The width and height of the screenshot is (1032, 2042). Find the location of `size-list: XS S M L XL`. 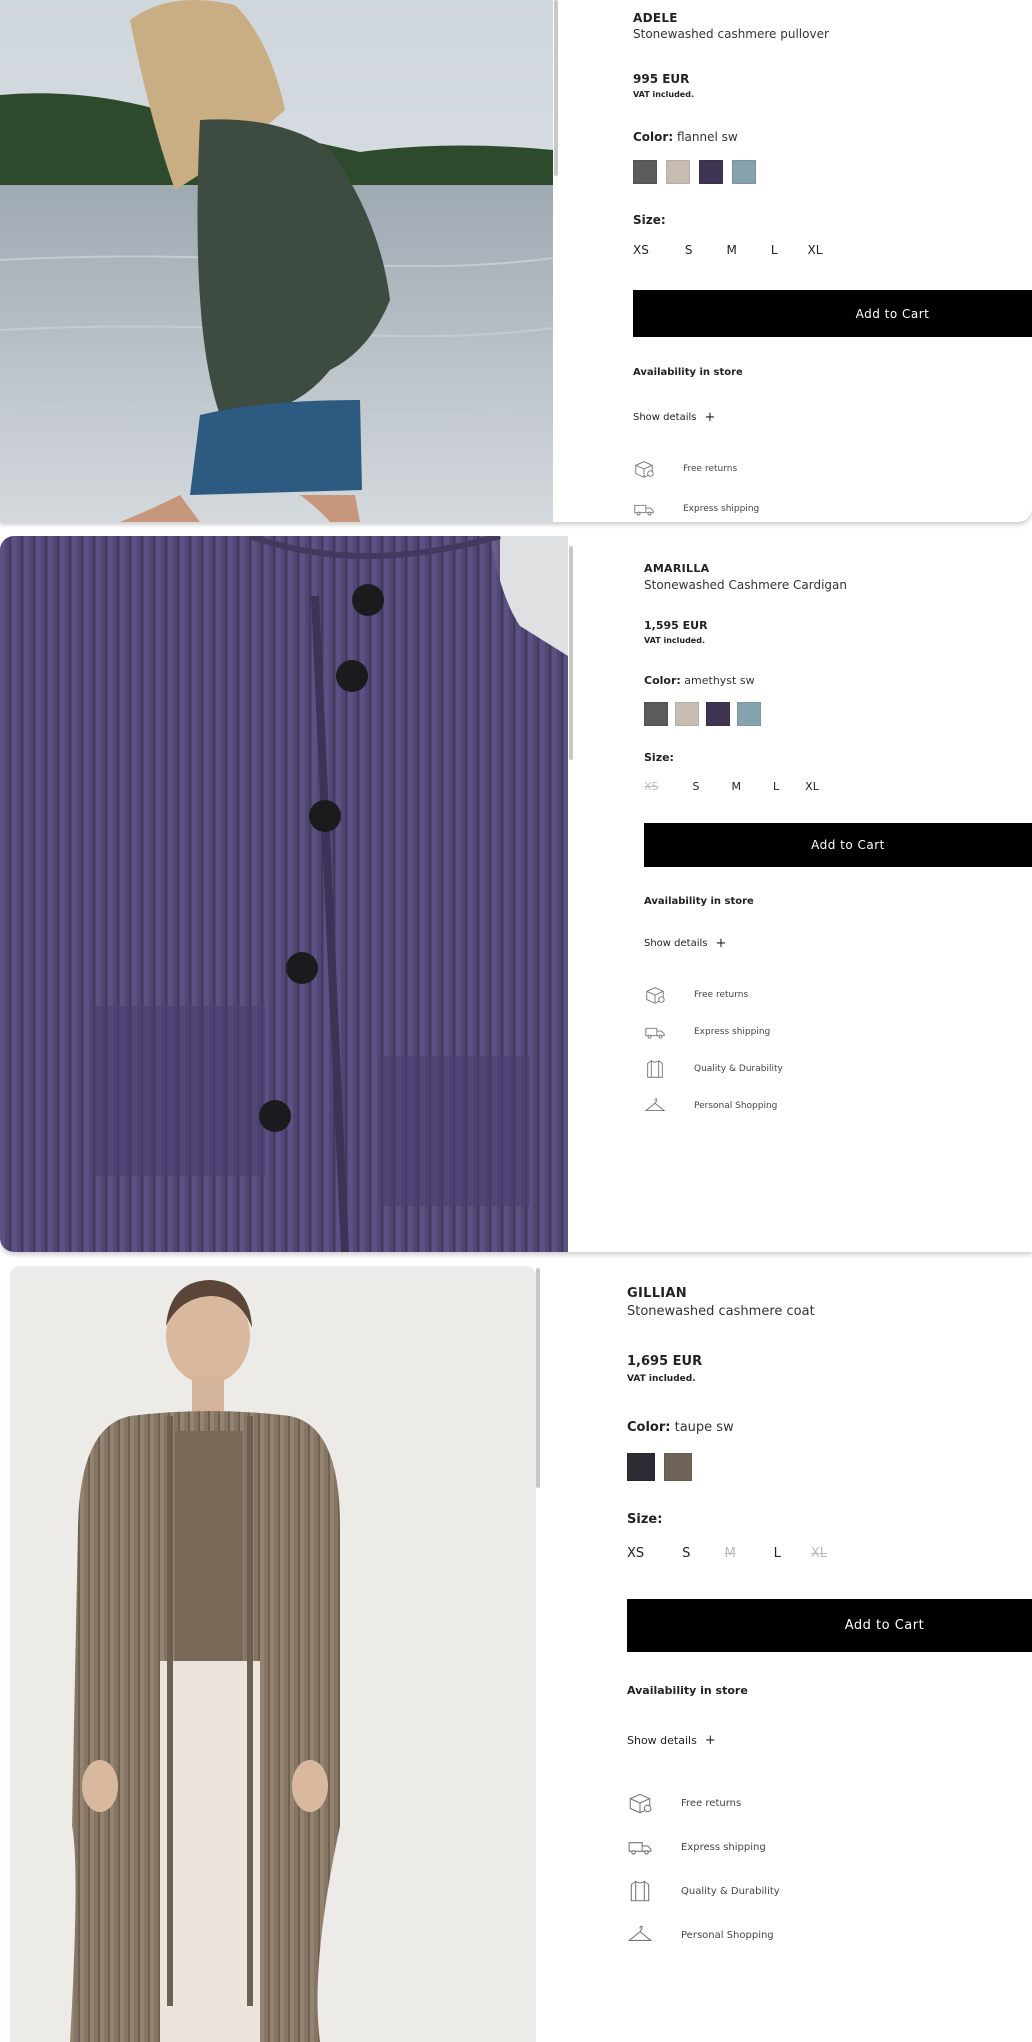

size-list: XS S M L XL is located at coordinates (727, 250).